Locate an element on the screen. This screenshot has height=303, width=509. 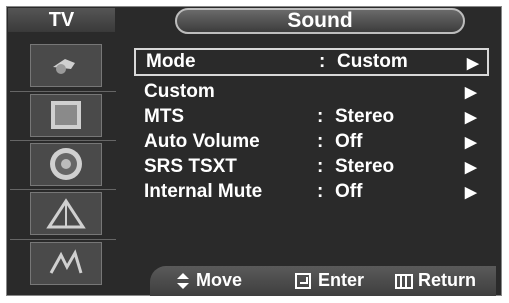
menu-item-label: SRS TSXT is located at coordinates (190, 166).